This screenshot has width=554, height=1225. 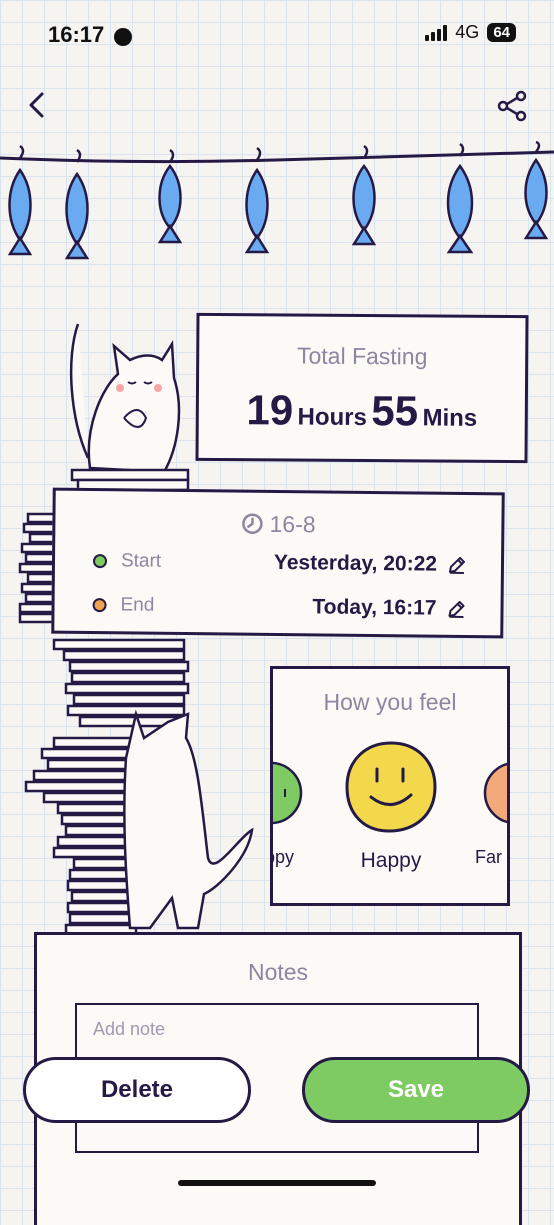 What do you see at coordinates (355, 564) in the screenshot?
I see `start-time: Yesterday, 20:22` at bounding box center [355, 564].